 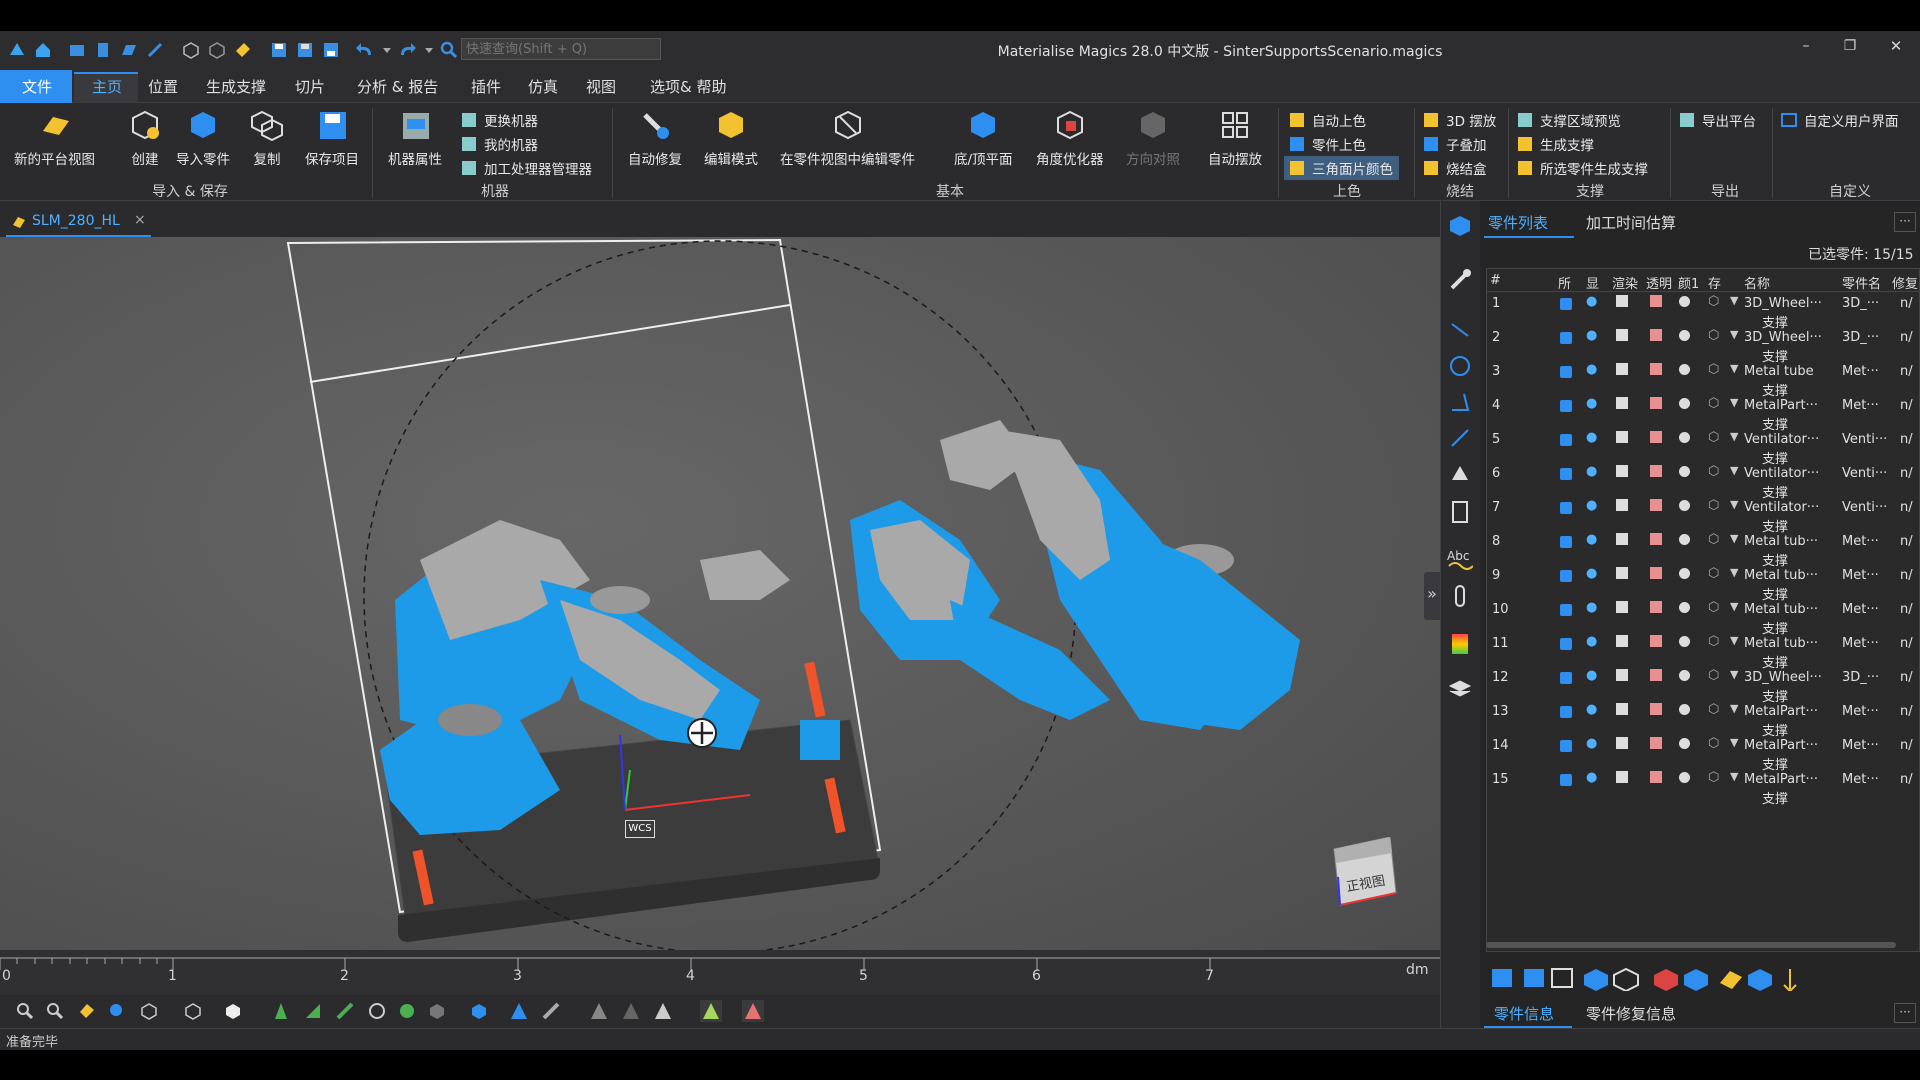 I want to click on layers-icon, so click(x=1460, y=690).